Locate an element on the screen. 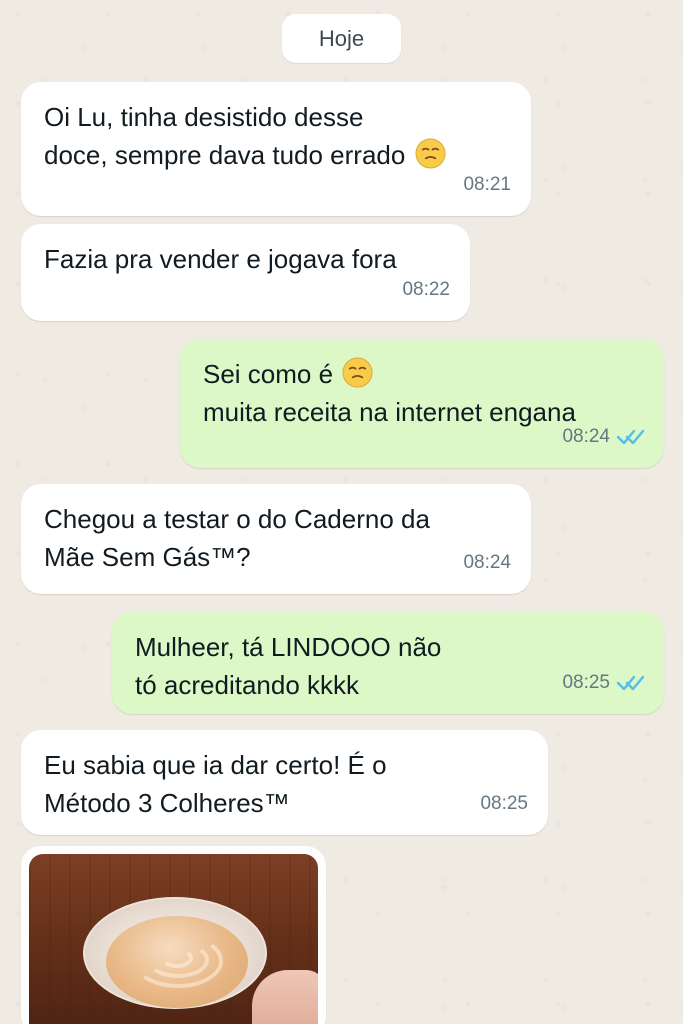  message-time: 08:21 is located at coordinates (487, 184).